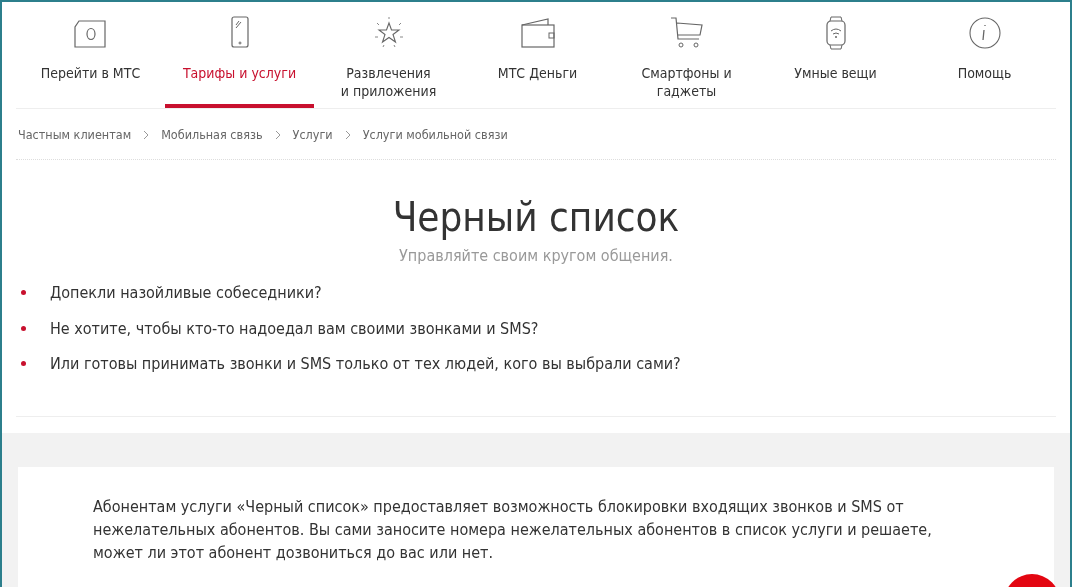 The height and width of the screenshot is (587, 1072). I want to click on description-text: Абонентам услуги «Черный список» предоставляет возможность блокировки входящих звонков и SMS от нежелательных абонентов. Вы сами заносите номера нежелательных абонентов в список услуги и решаете, может ли этот абонент дозвониться до вас или нет., so click(513, 529).